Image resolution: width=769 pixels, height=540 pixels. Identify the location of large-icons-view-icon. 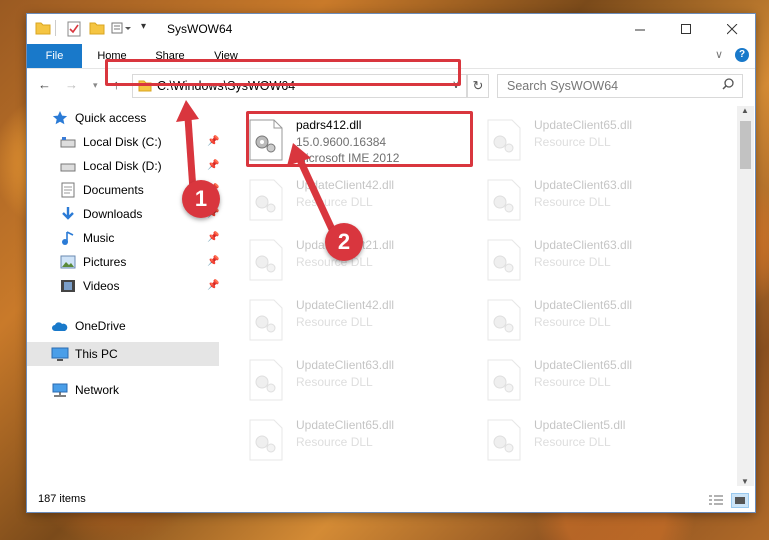
(740, 500).